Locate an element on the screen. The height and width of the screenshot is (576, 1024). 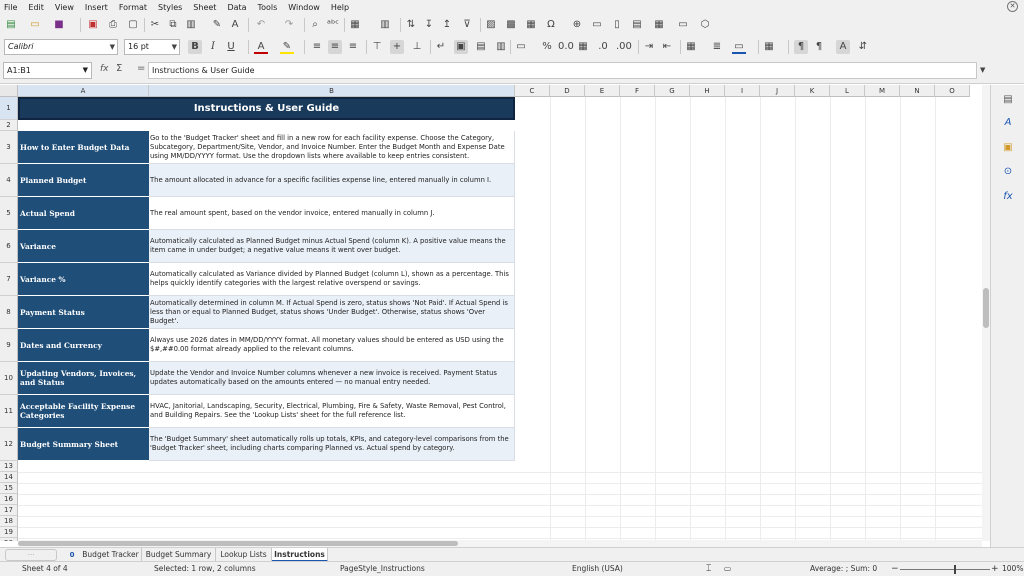
italic-icon: I is located at coordinates (213, 47).